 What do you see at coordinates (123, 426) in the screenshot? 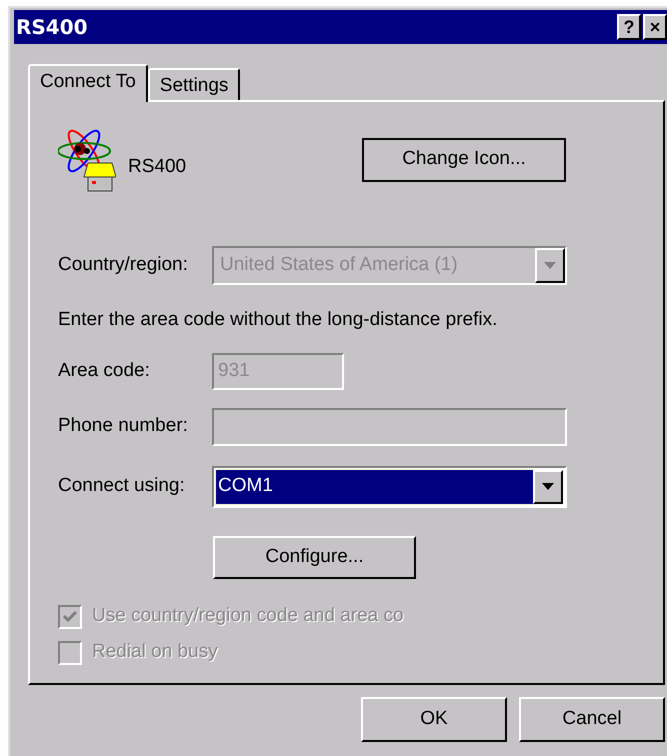
I see `field-label: Phone number:` at bounding box center [123, 426].